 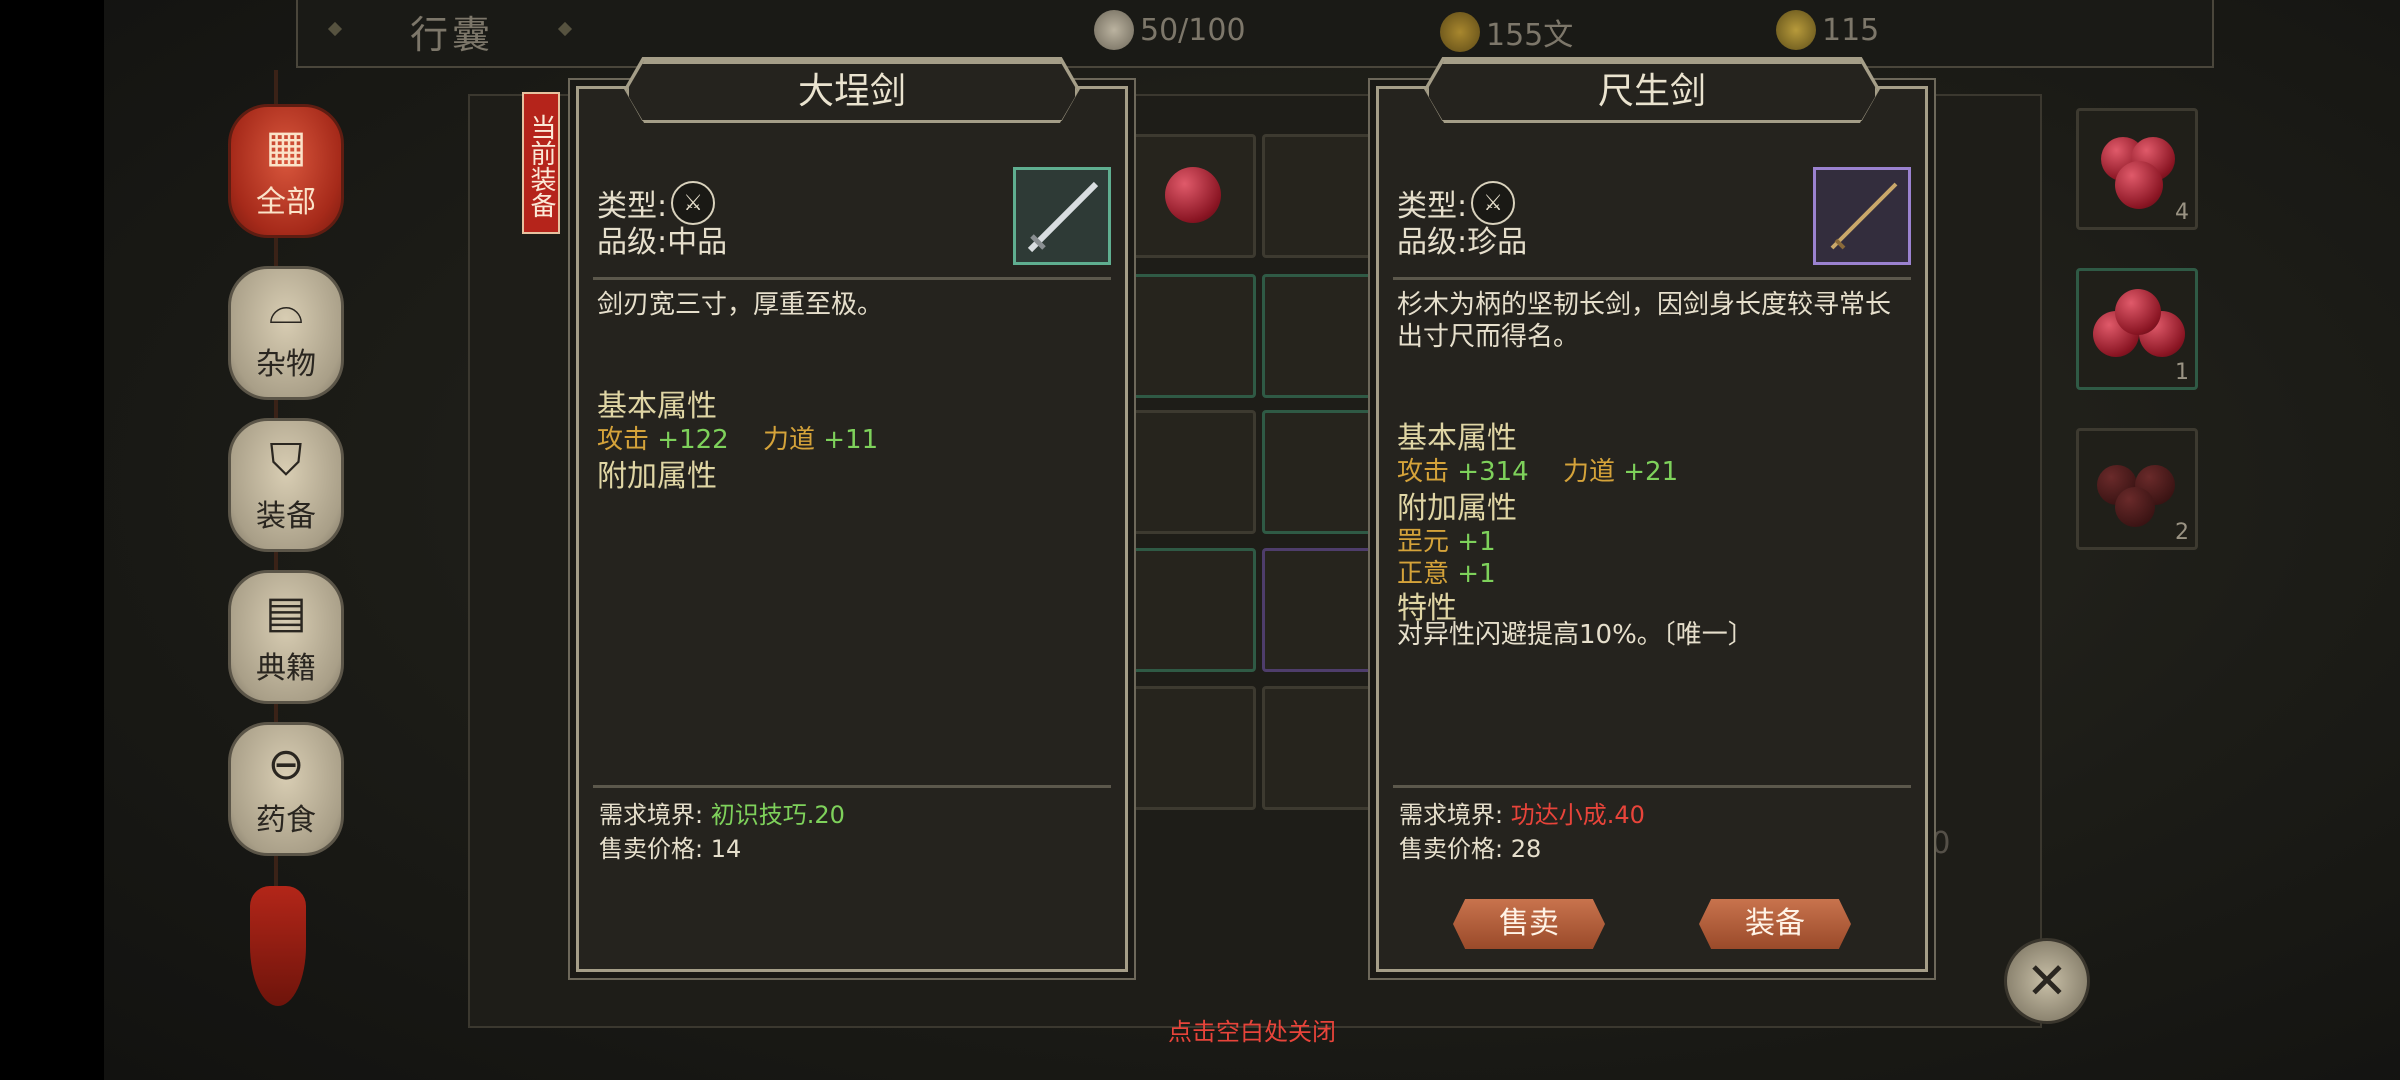 I want to click on equip-button: 装备, so click(x=1775, y=924).